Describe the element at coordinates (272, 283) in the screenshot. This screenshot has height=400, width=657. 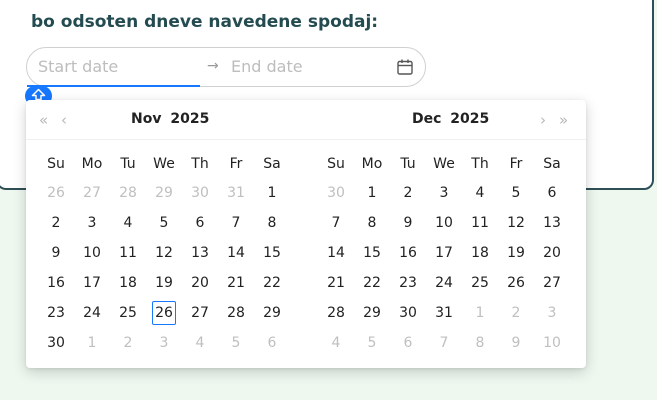
I see `date-number: 22` at that location.